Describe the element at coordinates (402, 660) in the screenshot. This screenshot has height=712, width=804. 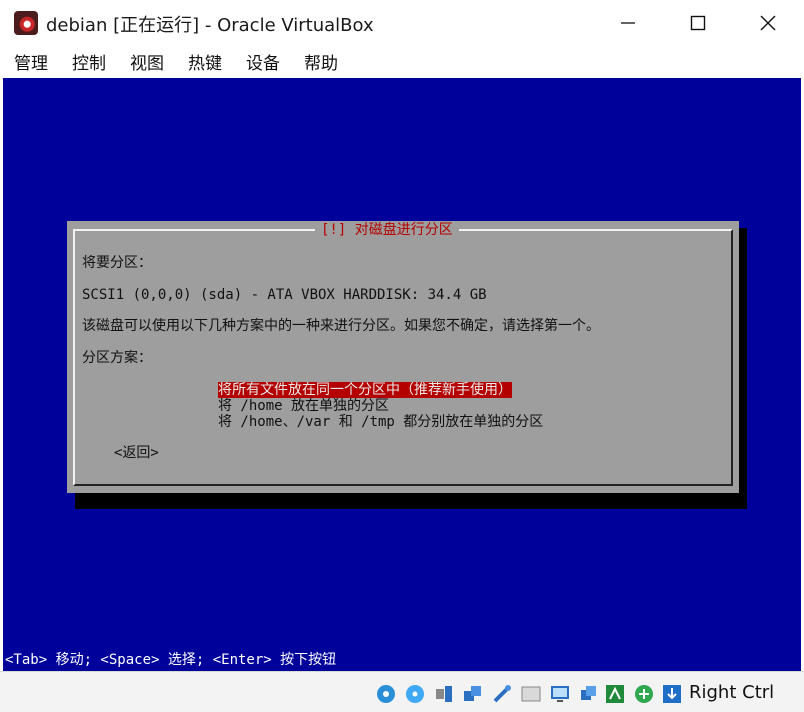
I see `keyboard-help-line: <Tab> 移动; <Space> 选择; <Enter> 按下按钮` at that location.